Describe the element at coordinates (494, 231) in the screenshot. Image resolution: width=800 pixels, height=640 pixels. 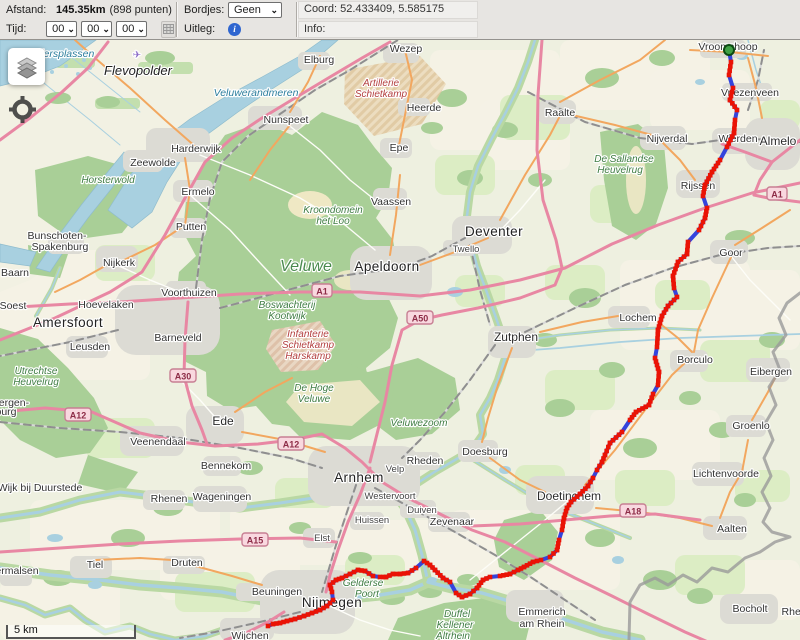
I see `svg-text: Deventer` at that location.